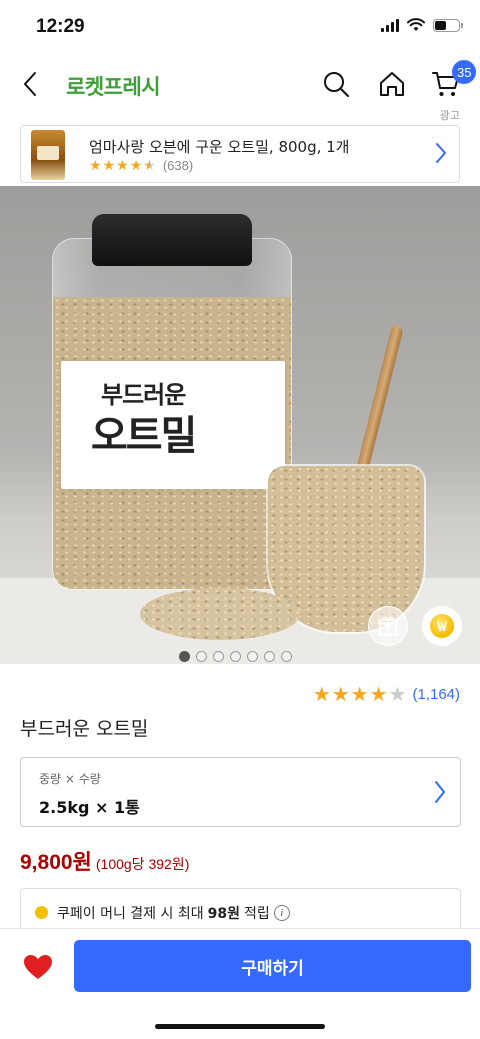  I want to click on wooden-spoon, so click(378, 403).